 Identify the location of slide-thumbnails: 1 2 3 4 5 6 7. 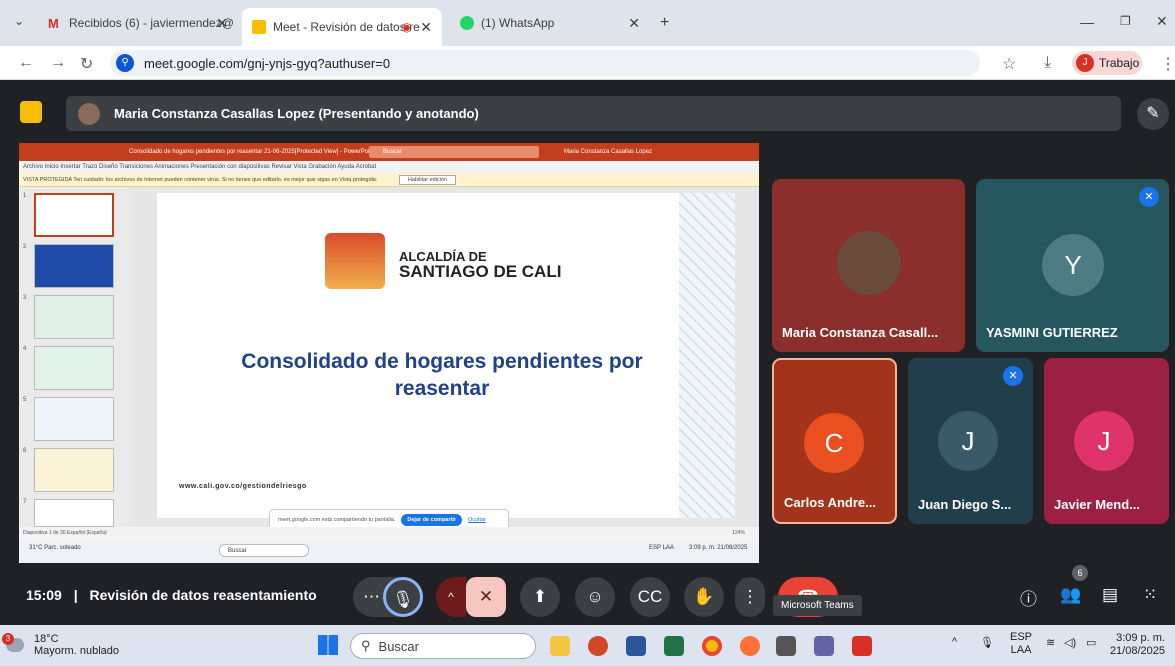
(74, 357).